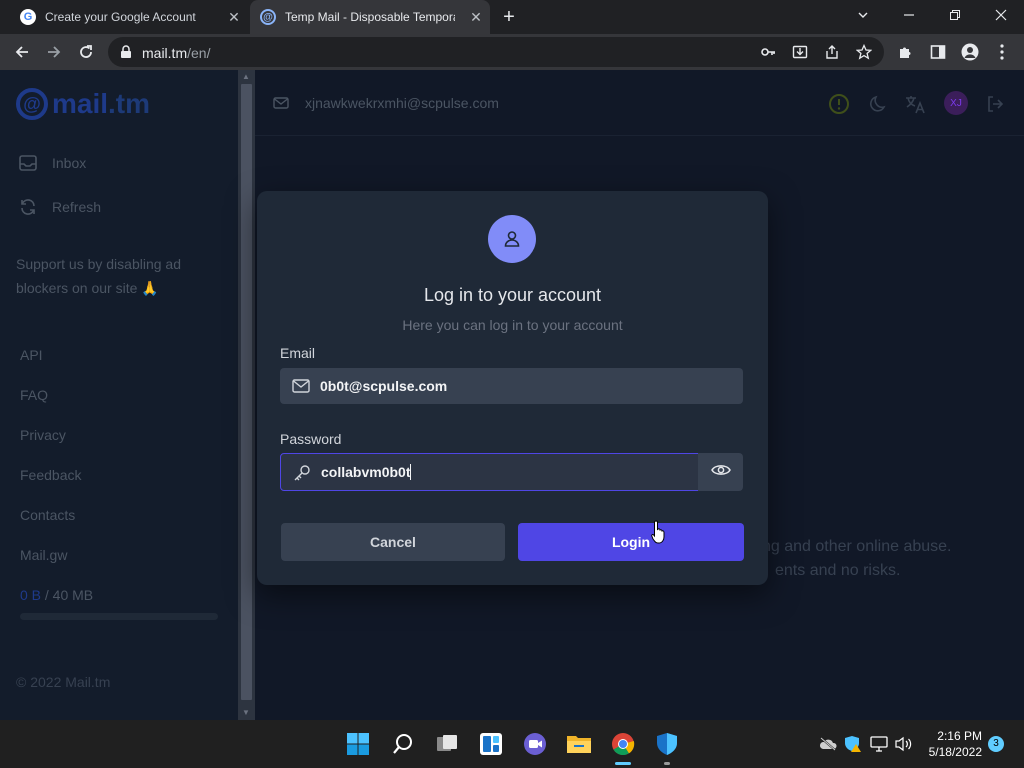 The width and height of the screenshot is (1024, 768). I want to click on storage-progress-bar, so click(119, 616).